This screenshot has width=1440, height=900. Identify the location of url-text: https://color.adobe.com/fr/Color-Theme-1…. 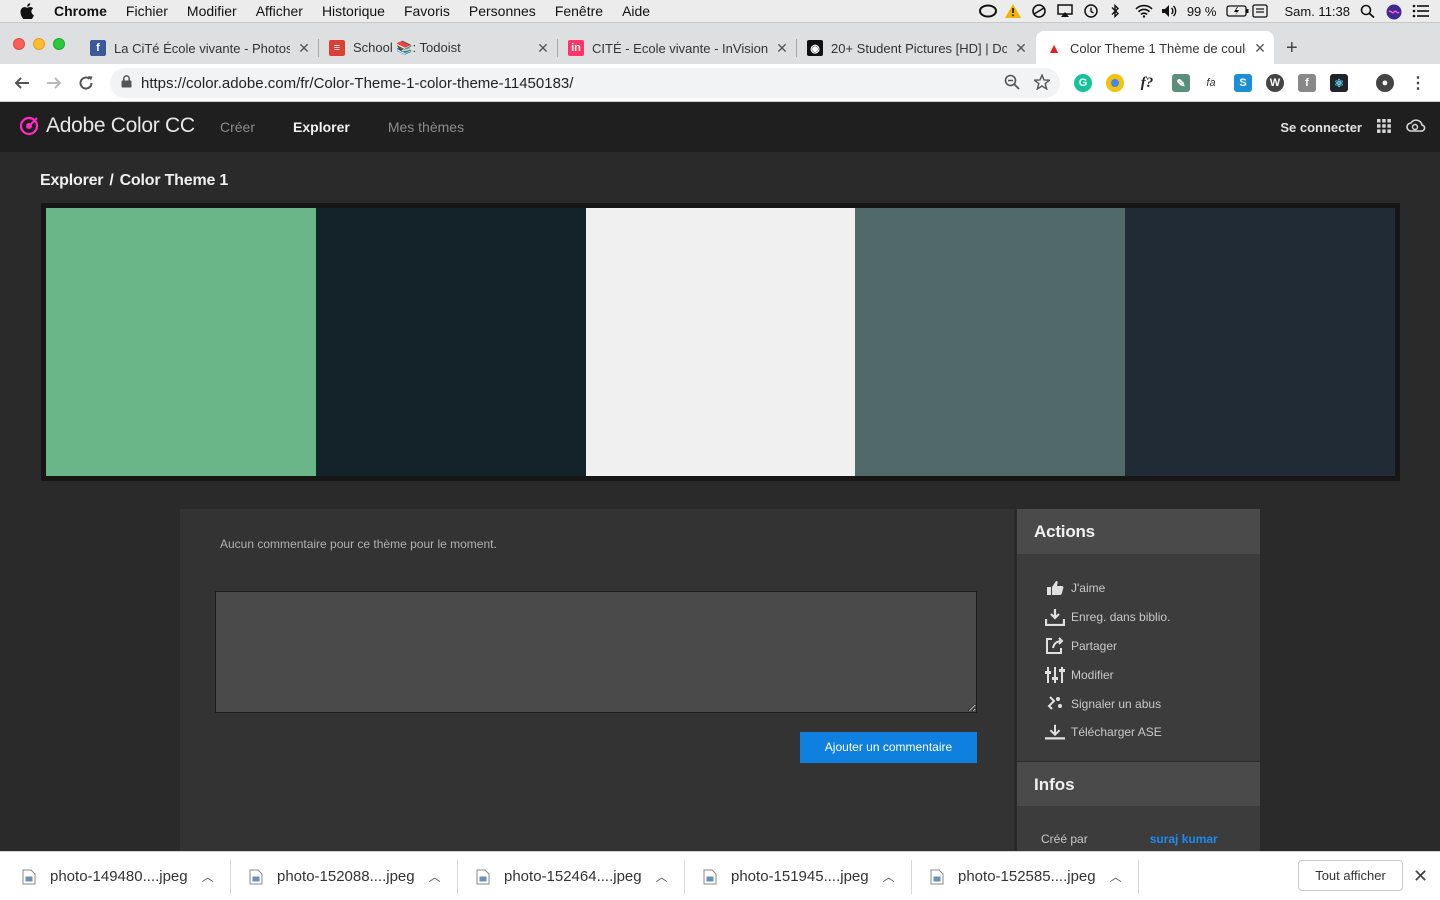
(357, 83).